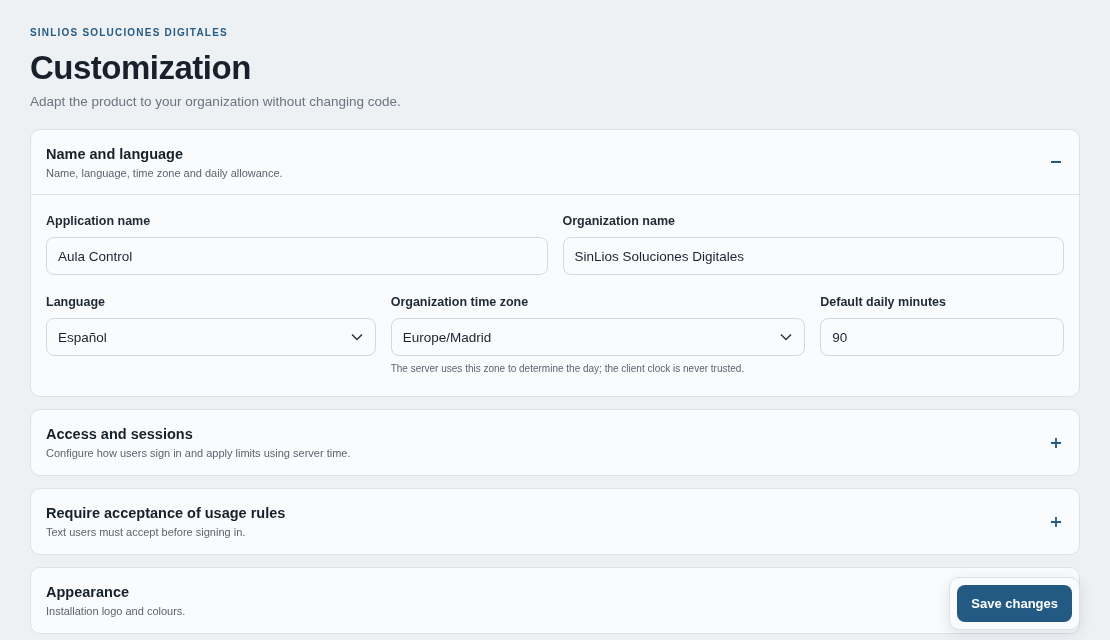 The image size is (1110, 640). Describe the element at coordinates (146, 532) in the screenshot. I see `section-description: Text users must accept before signing in.` at that location.